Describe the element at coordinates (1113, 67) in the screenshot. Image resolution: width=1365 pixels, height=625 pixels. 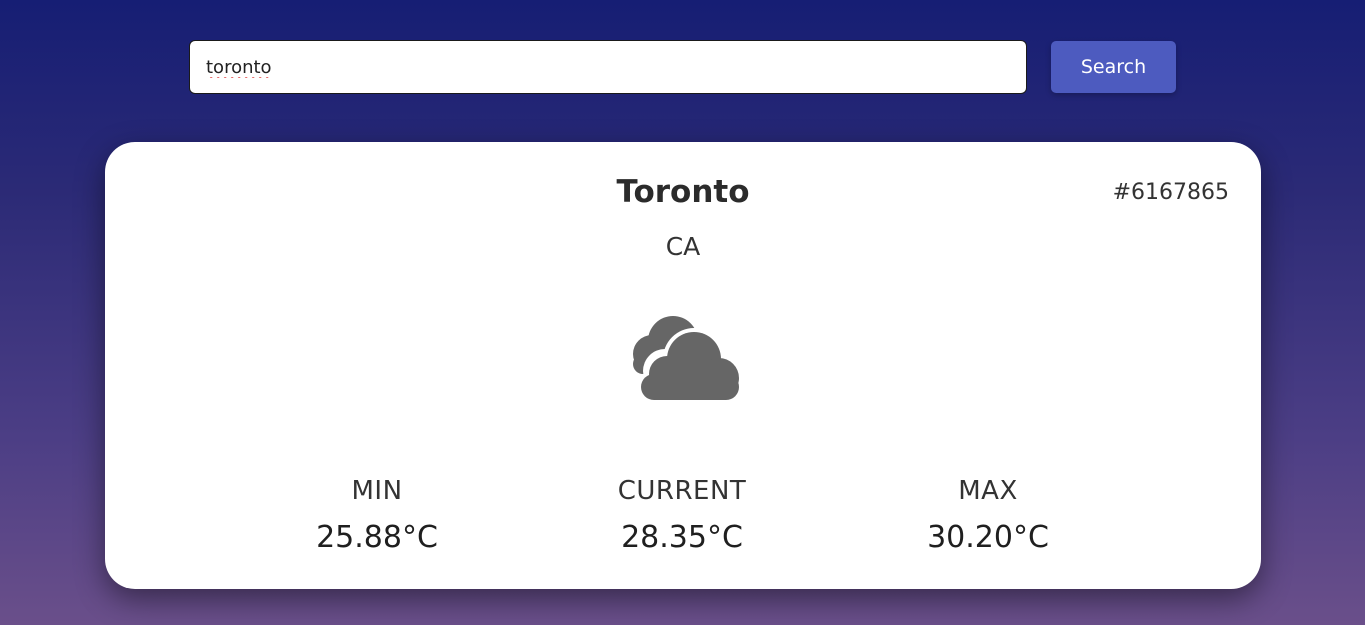
I see `search-button: Search` at that location.